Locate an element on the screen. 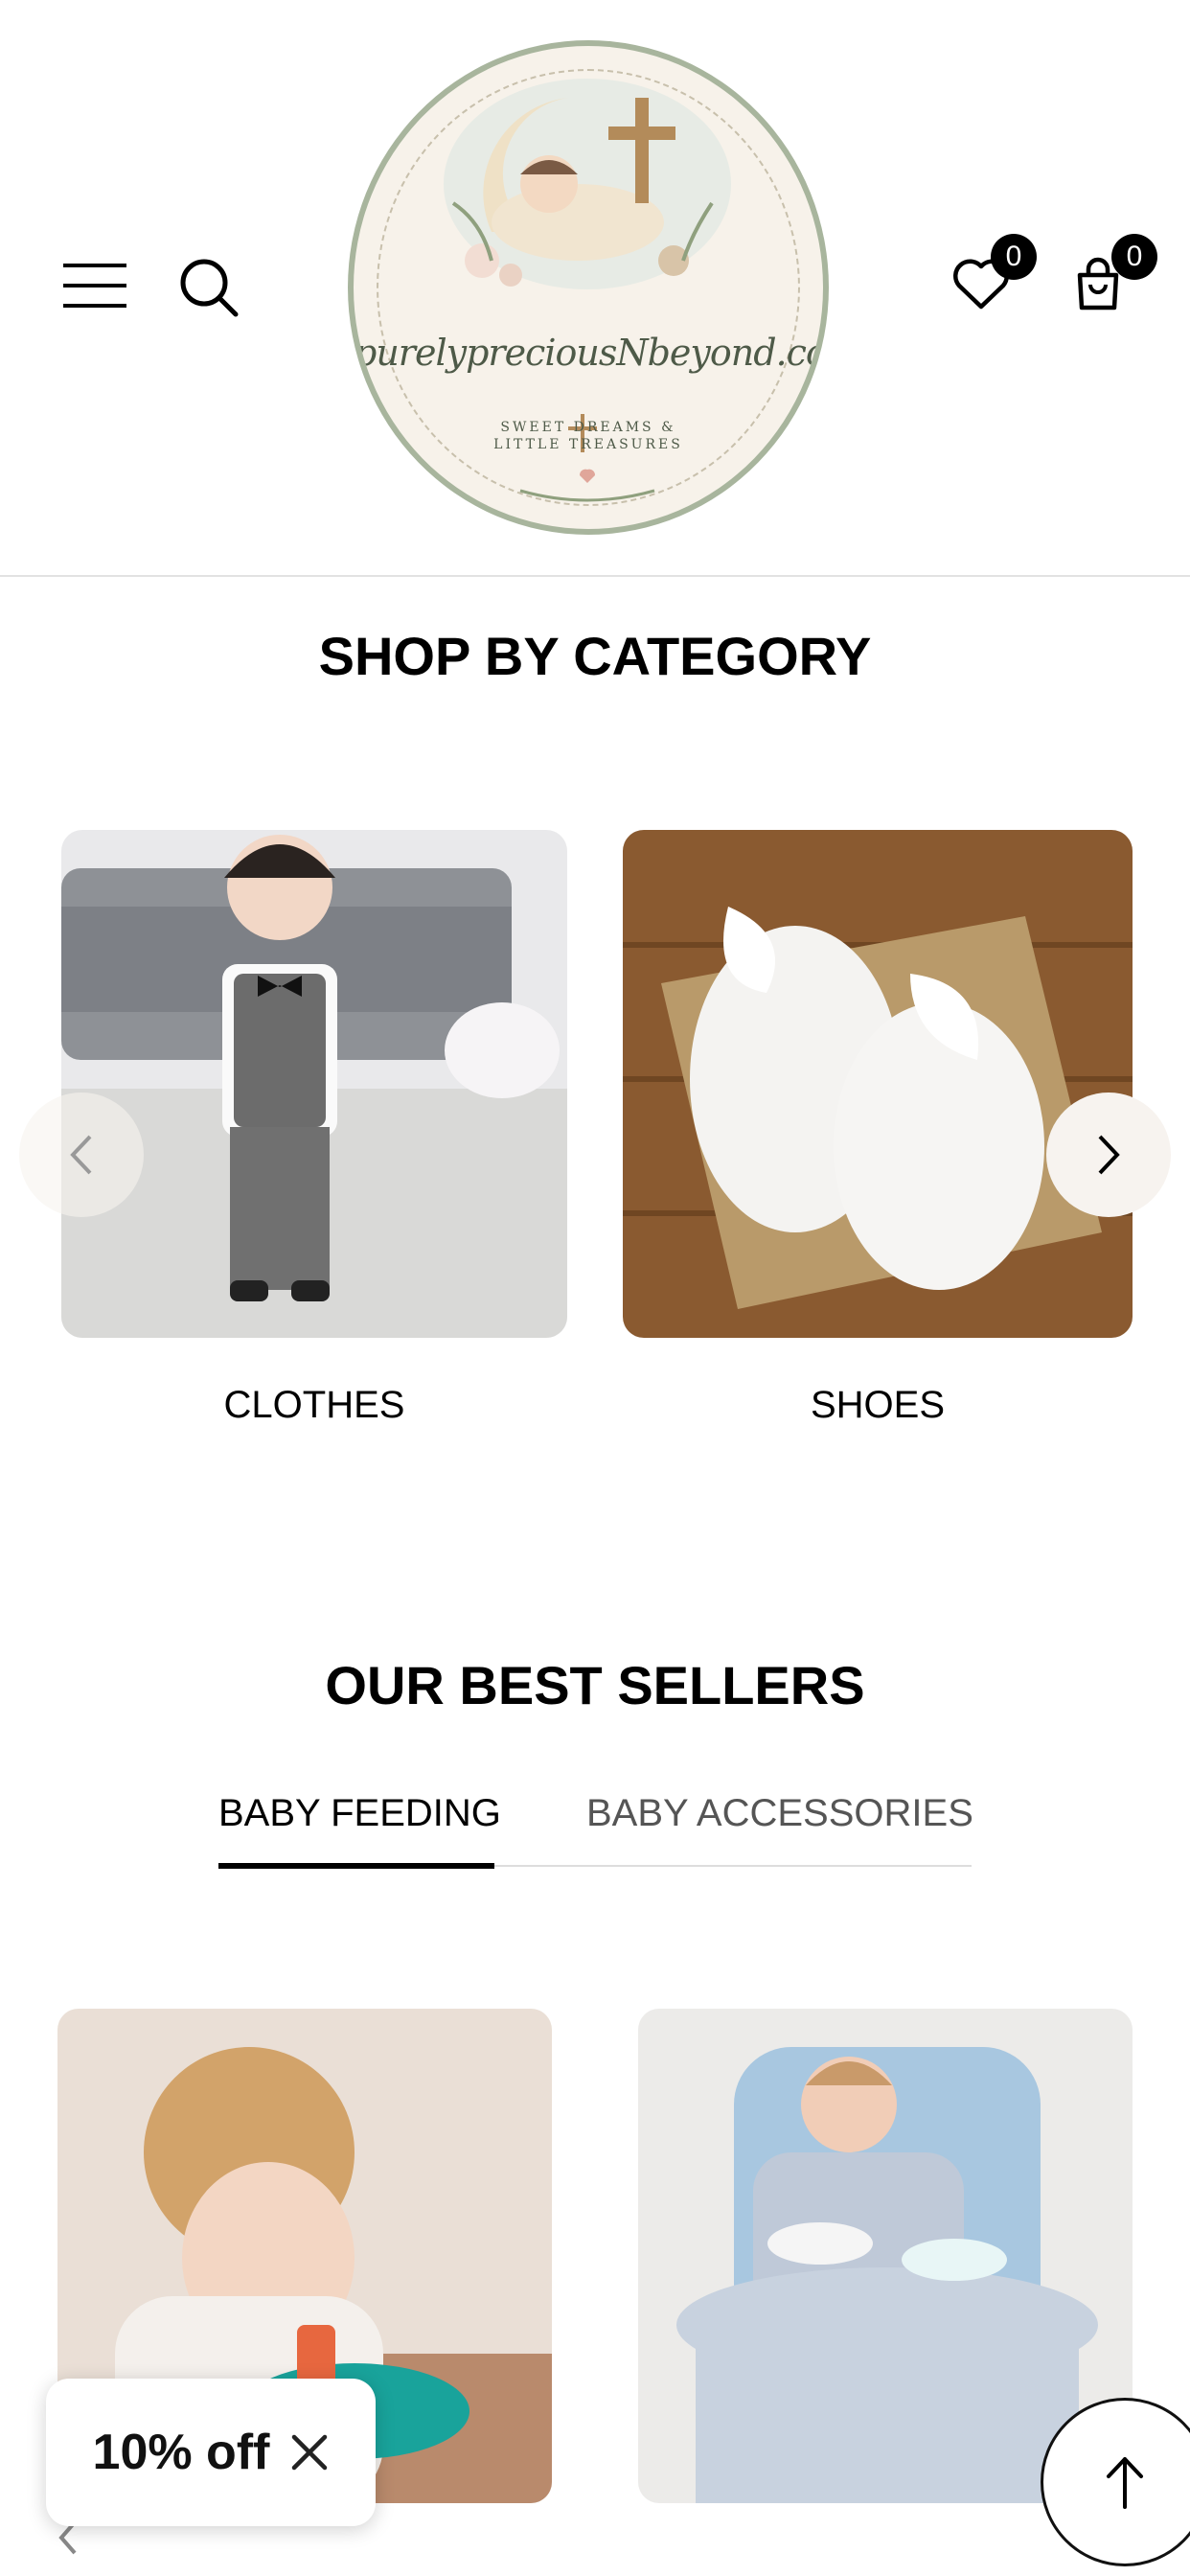 The height and width of the screenshot is (2576, 1190). cart-count-badge: 0 is located at coordinates (1134, 257).